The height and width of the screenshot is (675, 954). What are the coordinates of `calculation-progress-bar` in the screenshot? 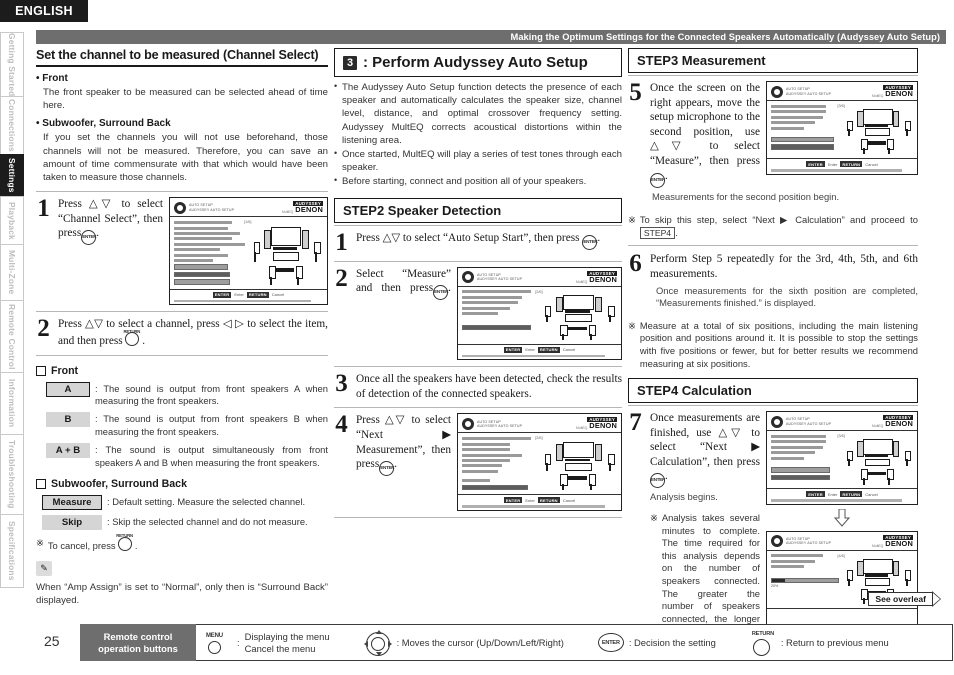 It's located at (805, 580).